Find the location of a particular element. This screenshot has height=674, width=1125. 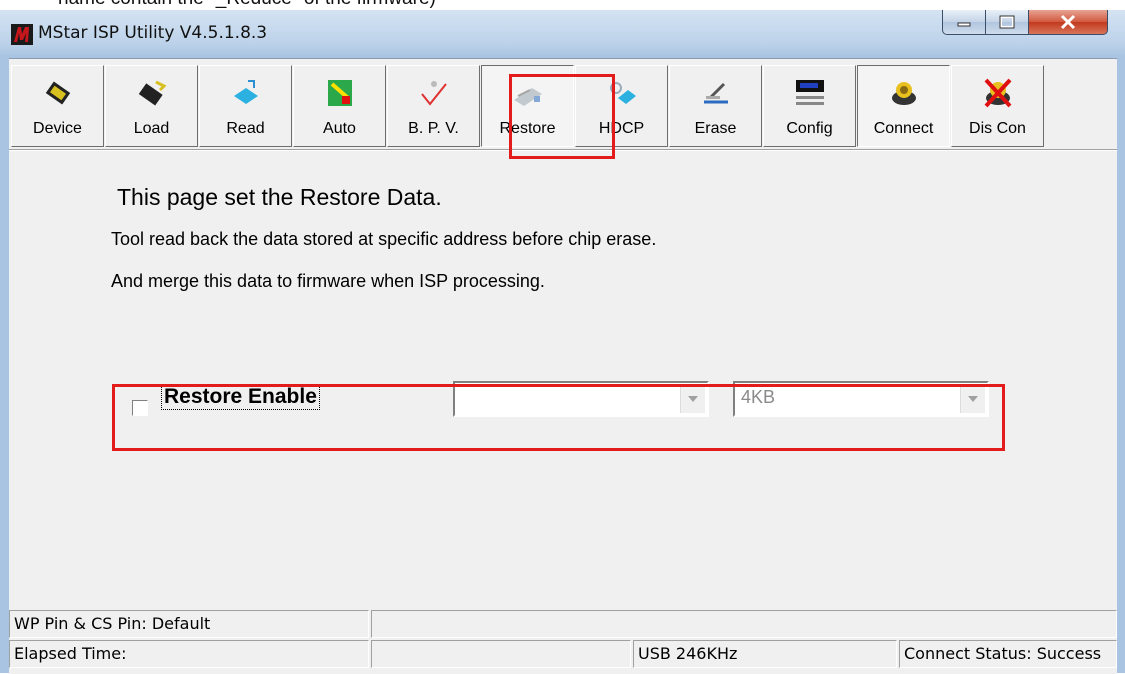

minimize-icon is located at coordinates (964, 24).